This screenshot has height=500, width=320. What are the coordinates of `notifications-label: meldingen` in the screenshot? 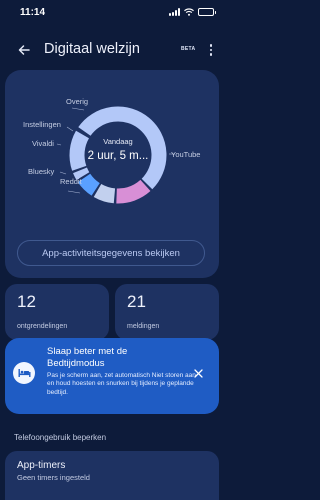 It's located at (143, 326).